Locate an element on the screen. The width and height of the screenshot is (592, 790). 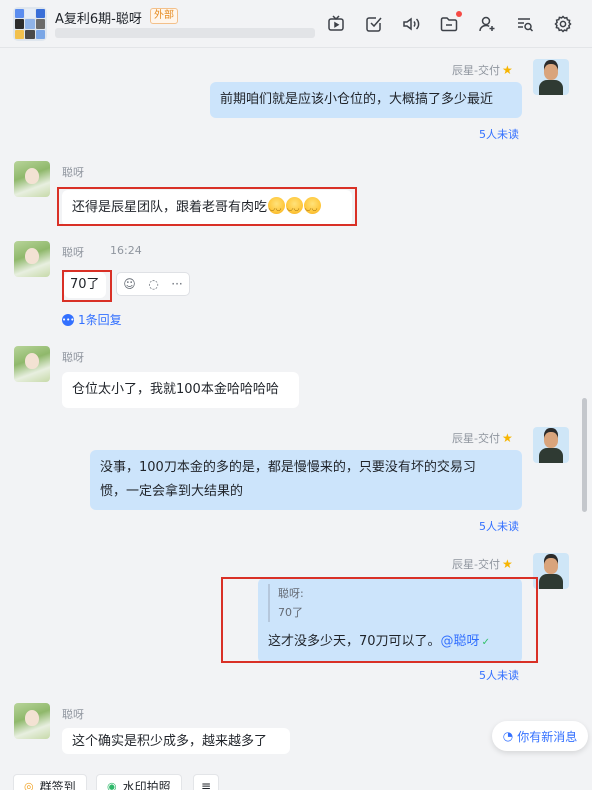
add-reaction-icon: ☺ is located at coordinates (129, 284).